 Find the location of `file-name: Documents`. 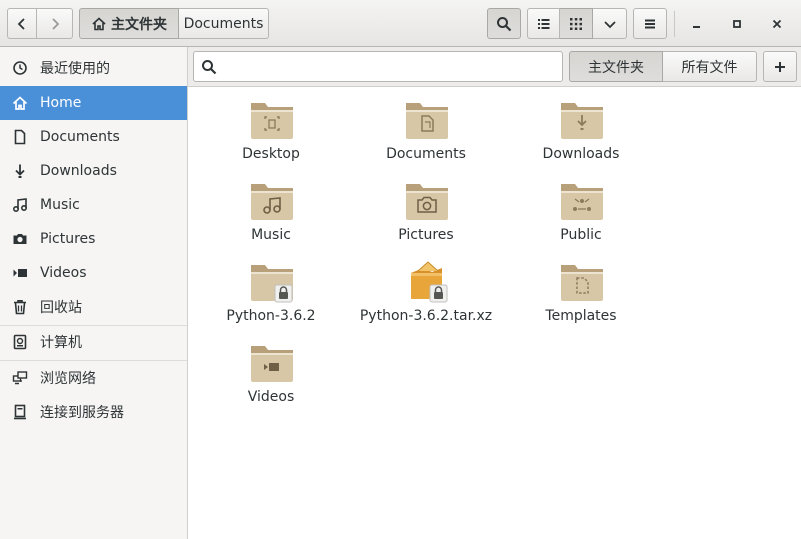

file-name: Documents is located at coordinates (426, 154).